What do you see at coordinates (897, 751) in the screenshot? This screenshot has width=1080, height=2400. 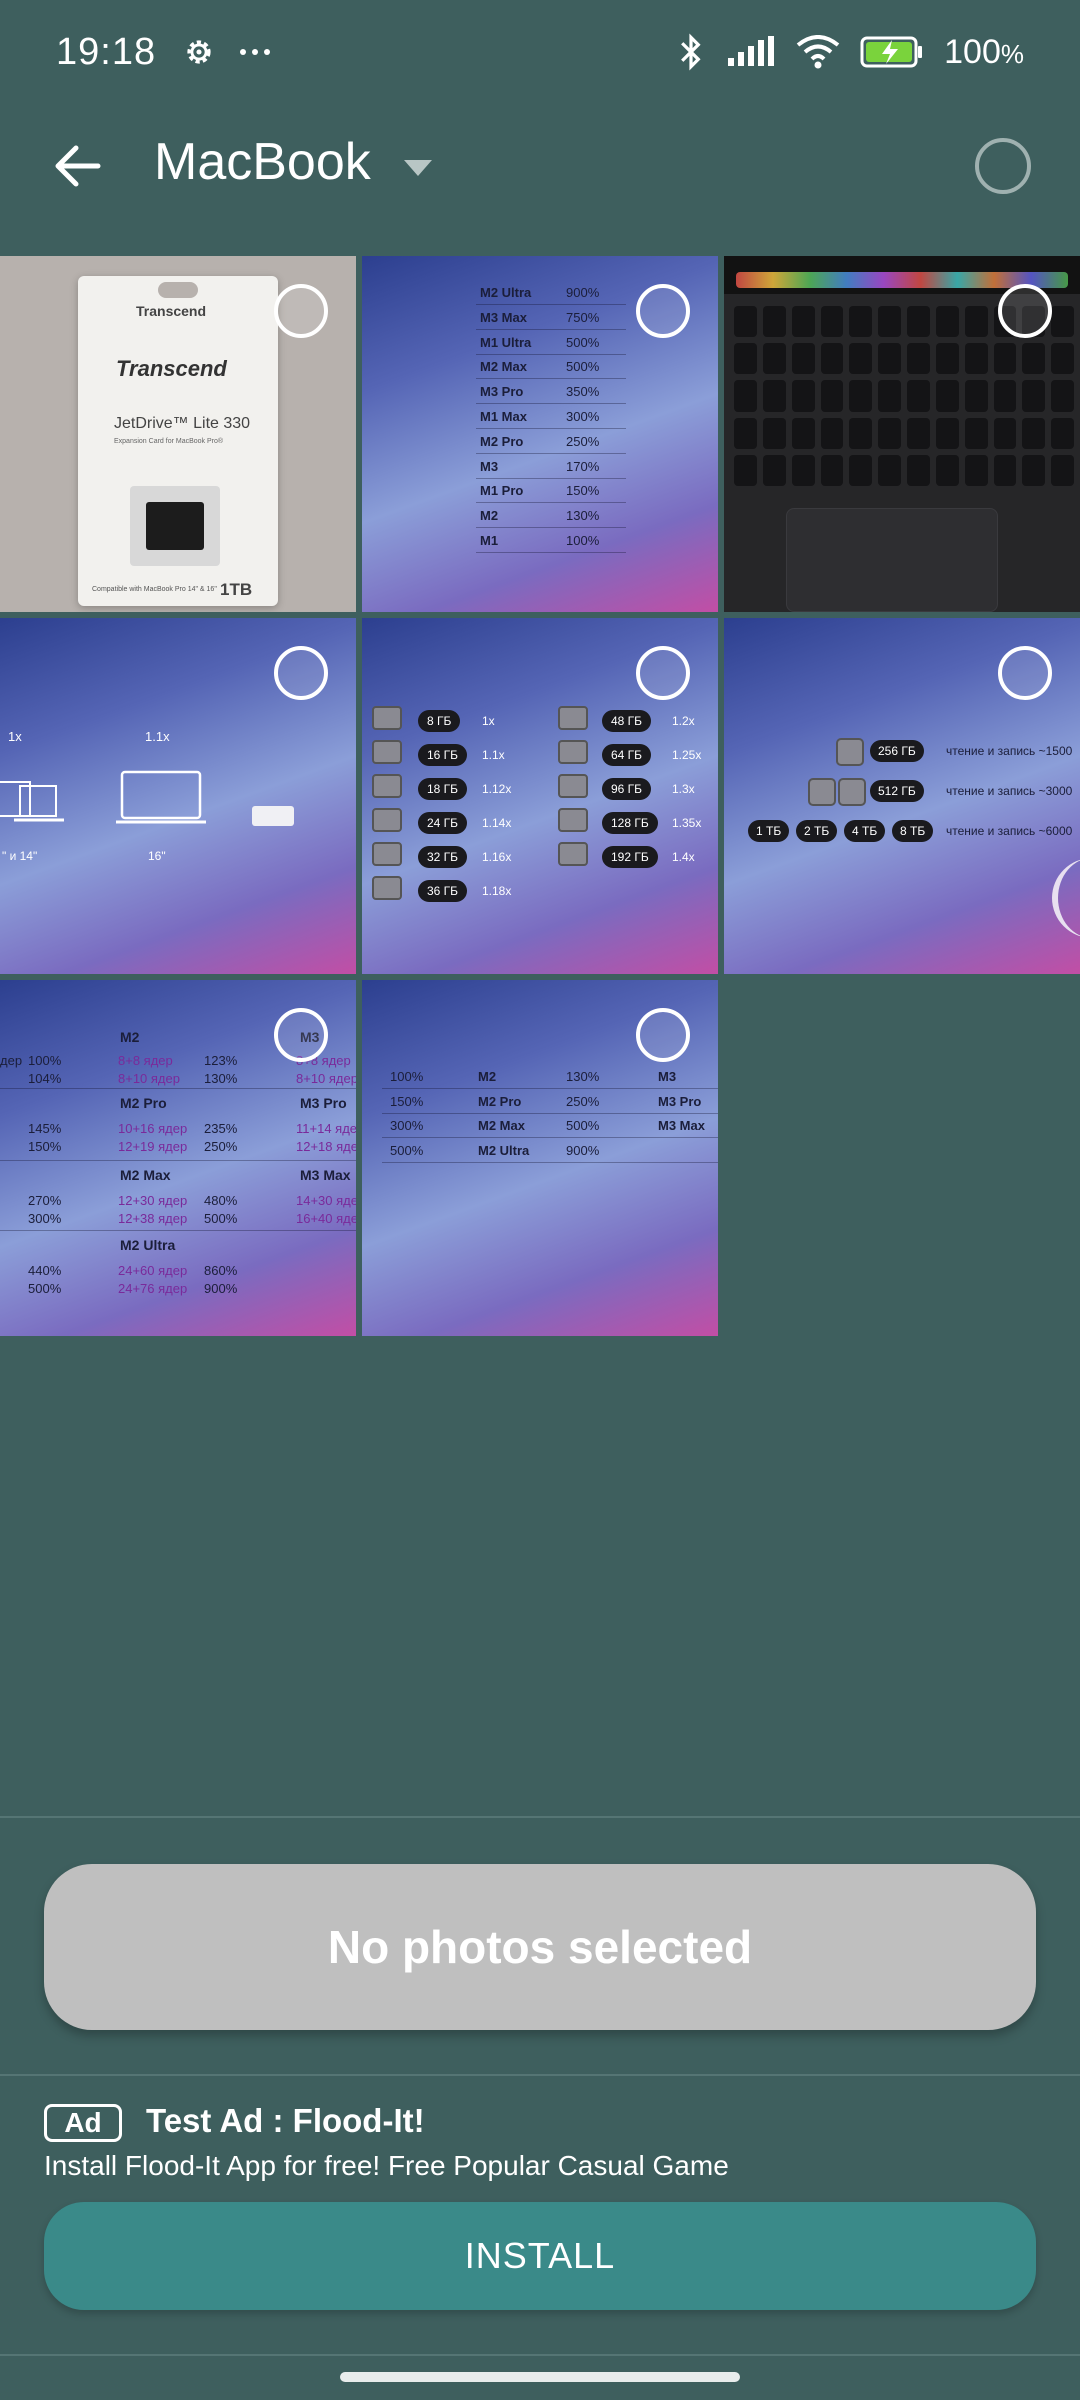 I see `storage-badge: 256 ГБ` at bounding box center [897, 751].